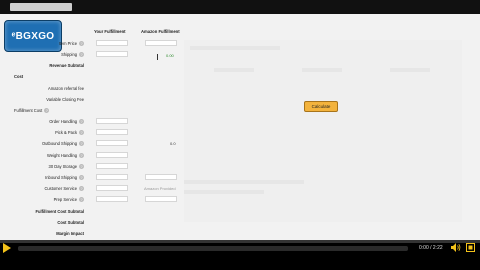  Describe the element at coordinates (60, 188) in the screenshot. I see `row-label-text: Customer Service` at that location.